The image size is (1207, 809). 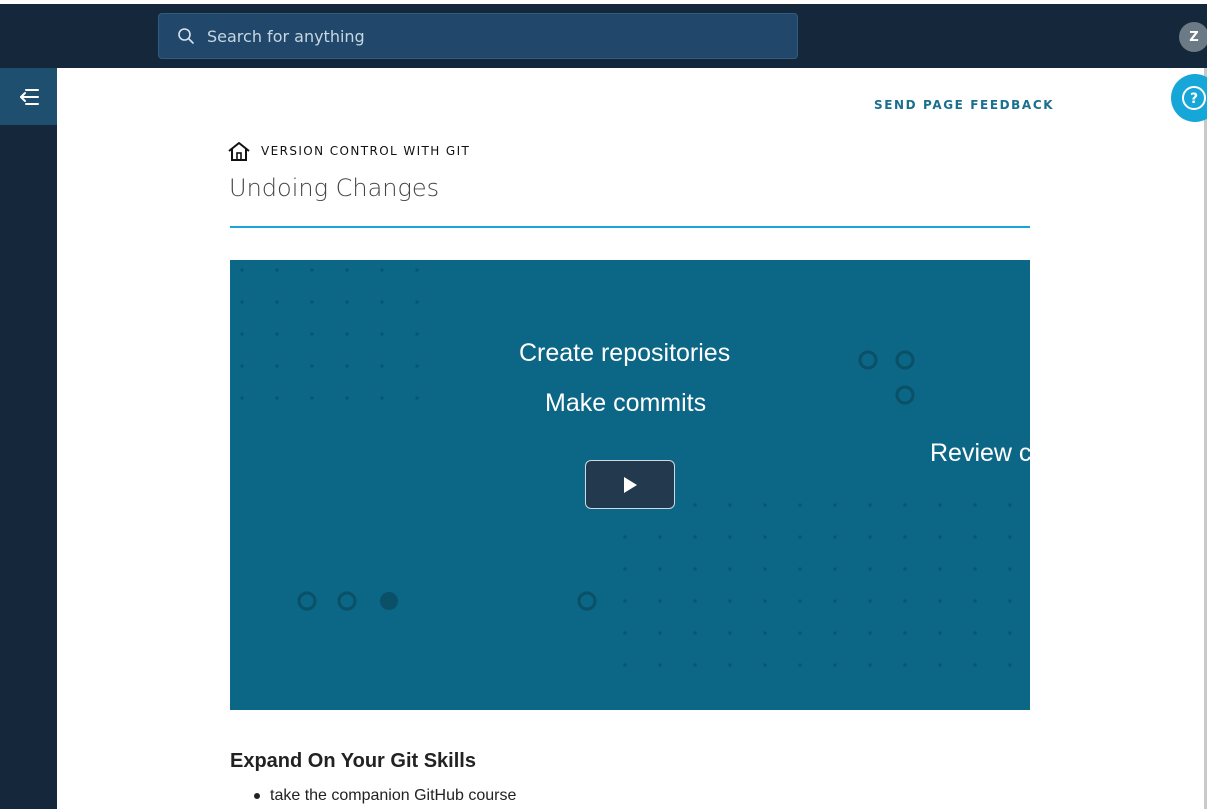 I want to click on home-icon, so click(x=239, y=151).